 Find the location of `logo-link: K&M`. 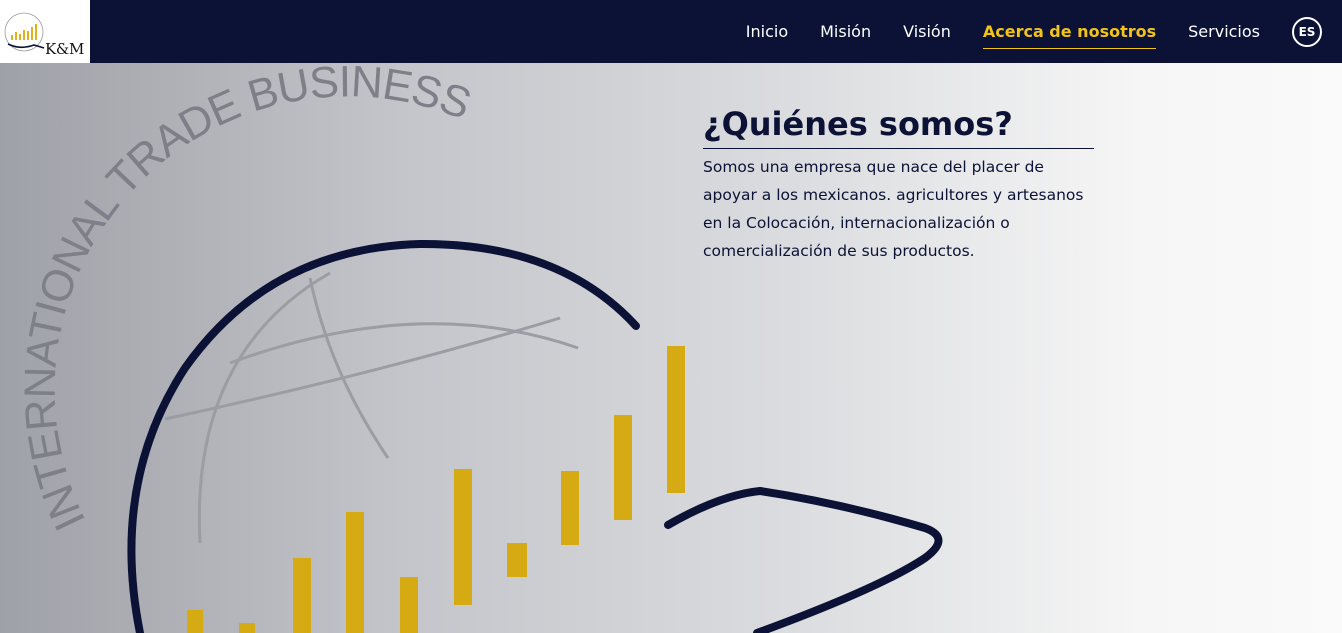

logo-link: K&M is located at coordinates (45, 31).